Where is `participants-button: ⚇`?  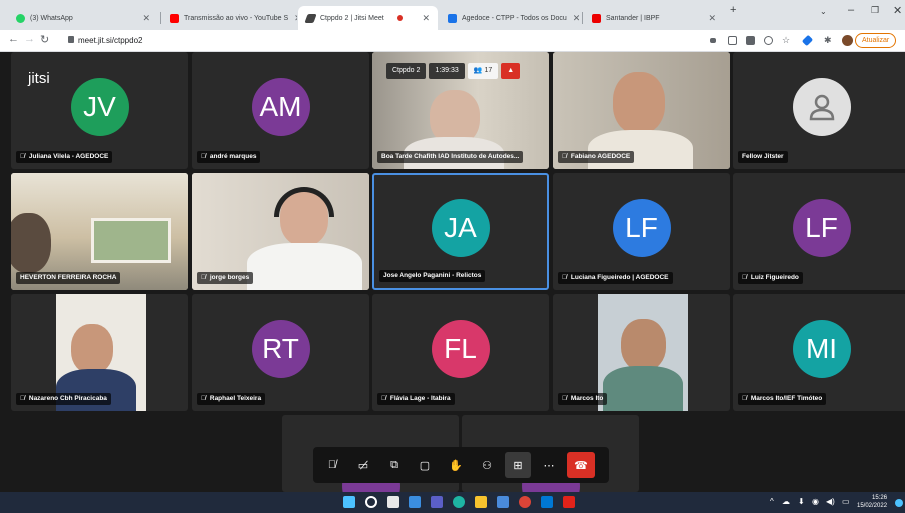
participants-button: ⚇ is located at coordinates (487, 465).